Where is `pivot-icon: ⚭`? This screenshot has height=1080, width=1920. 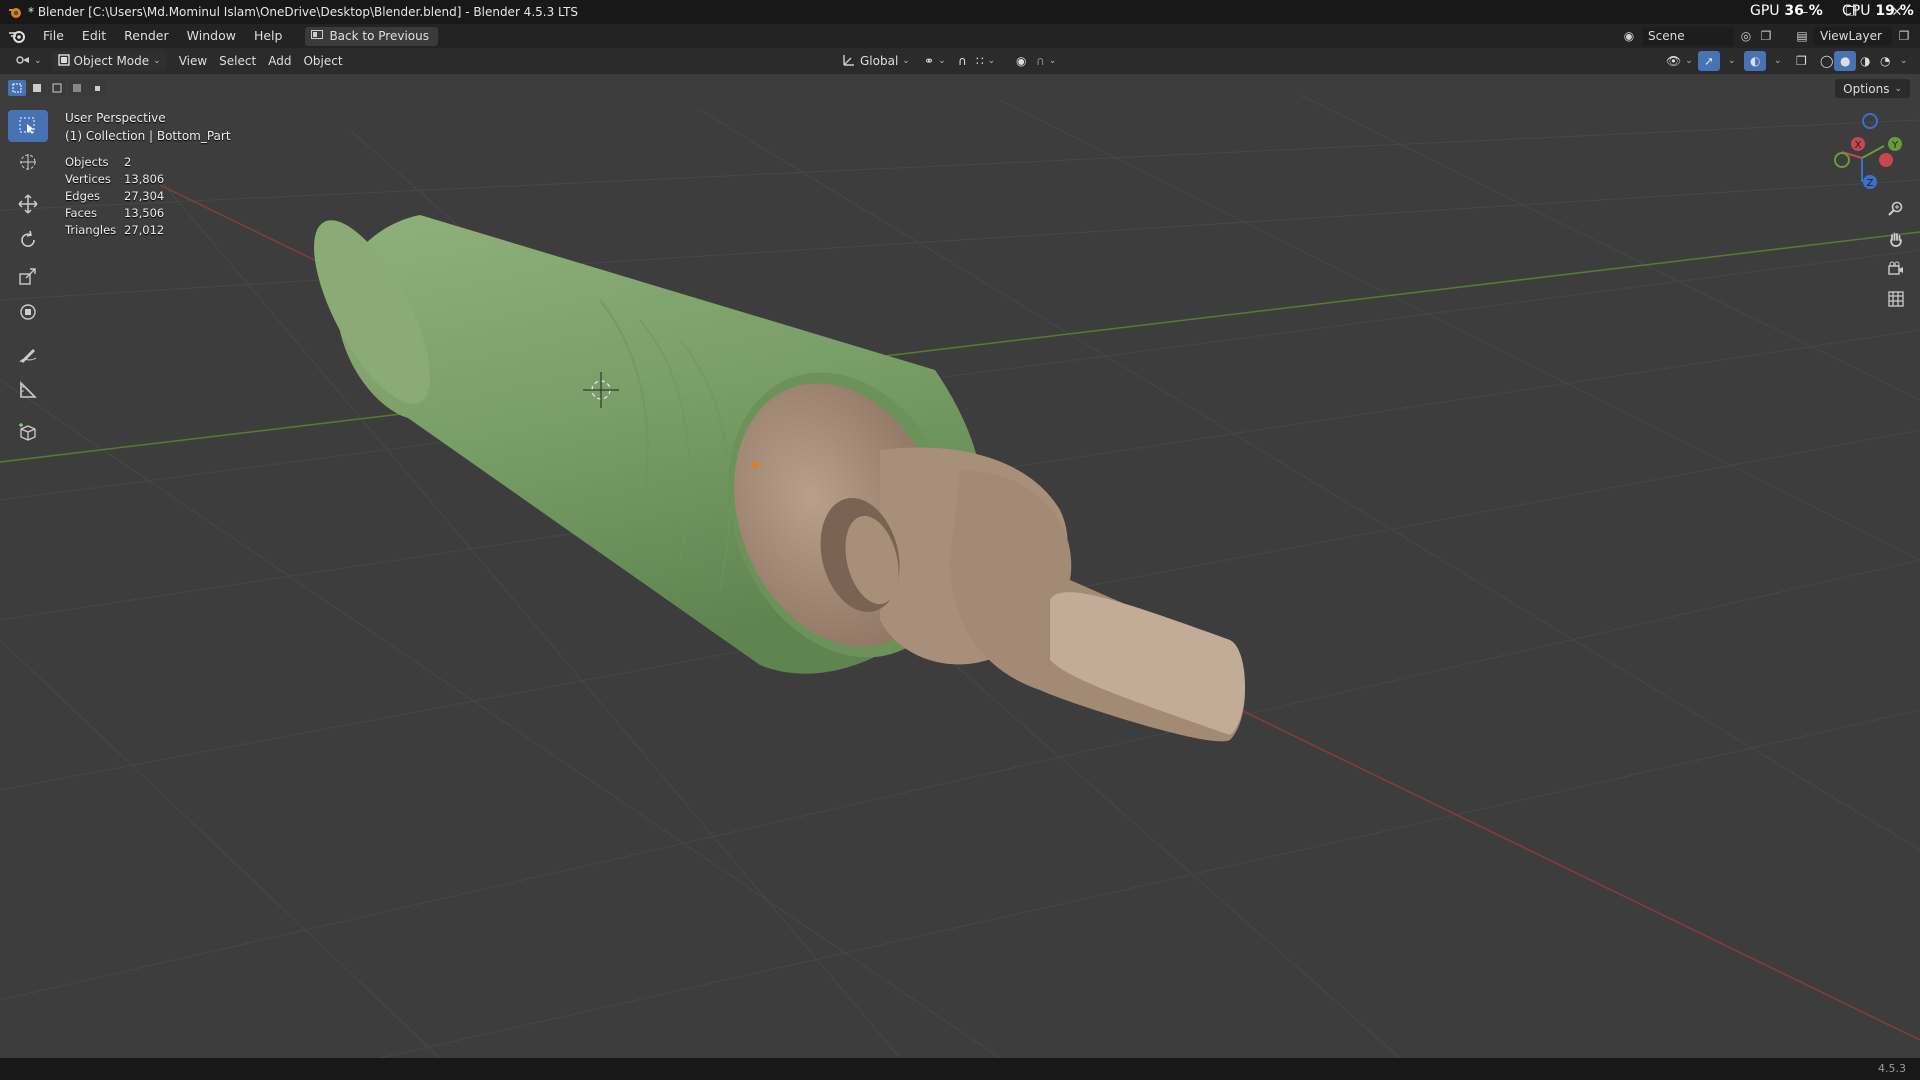
pivot-icon: ⚭ is located at coordinates (929, 61).